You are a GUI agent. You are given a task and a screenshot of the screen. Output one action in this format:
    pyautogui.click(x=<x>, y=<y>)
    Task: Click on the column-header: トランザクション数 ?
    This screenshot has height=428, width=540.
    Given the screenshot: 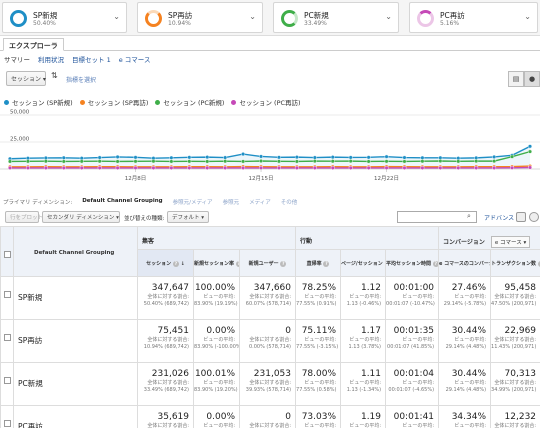 What is the action you would take?
    pyautogui.click(x=515, y=263)
    